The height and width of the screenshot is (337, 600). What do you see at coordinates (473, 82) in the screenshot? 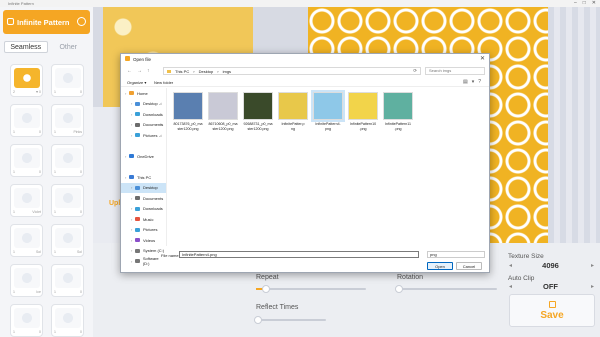
I see `view-dropdown-icon: ▾` at bounding box center [473, 82].